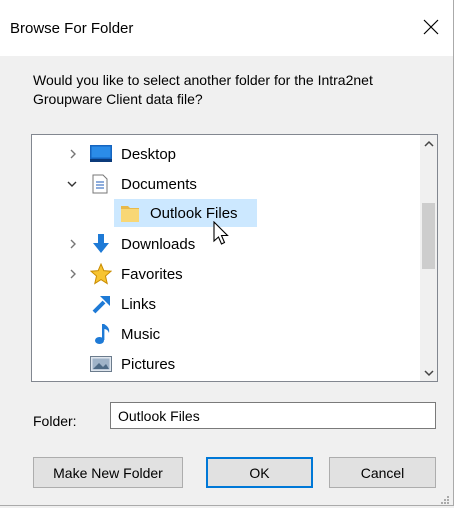 The width and height of the screenshot is (454, 508). What do you see at coordinates (101, 245) in the screenshot?
I see `downloads-icon` at bounding box center [101, 245].